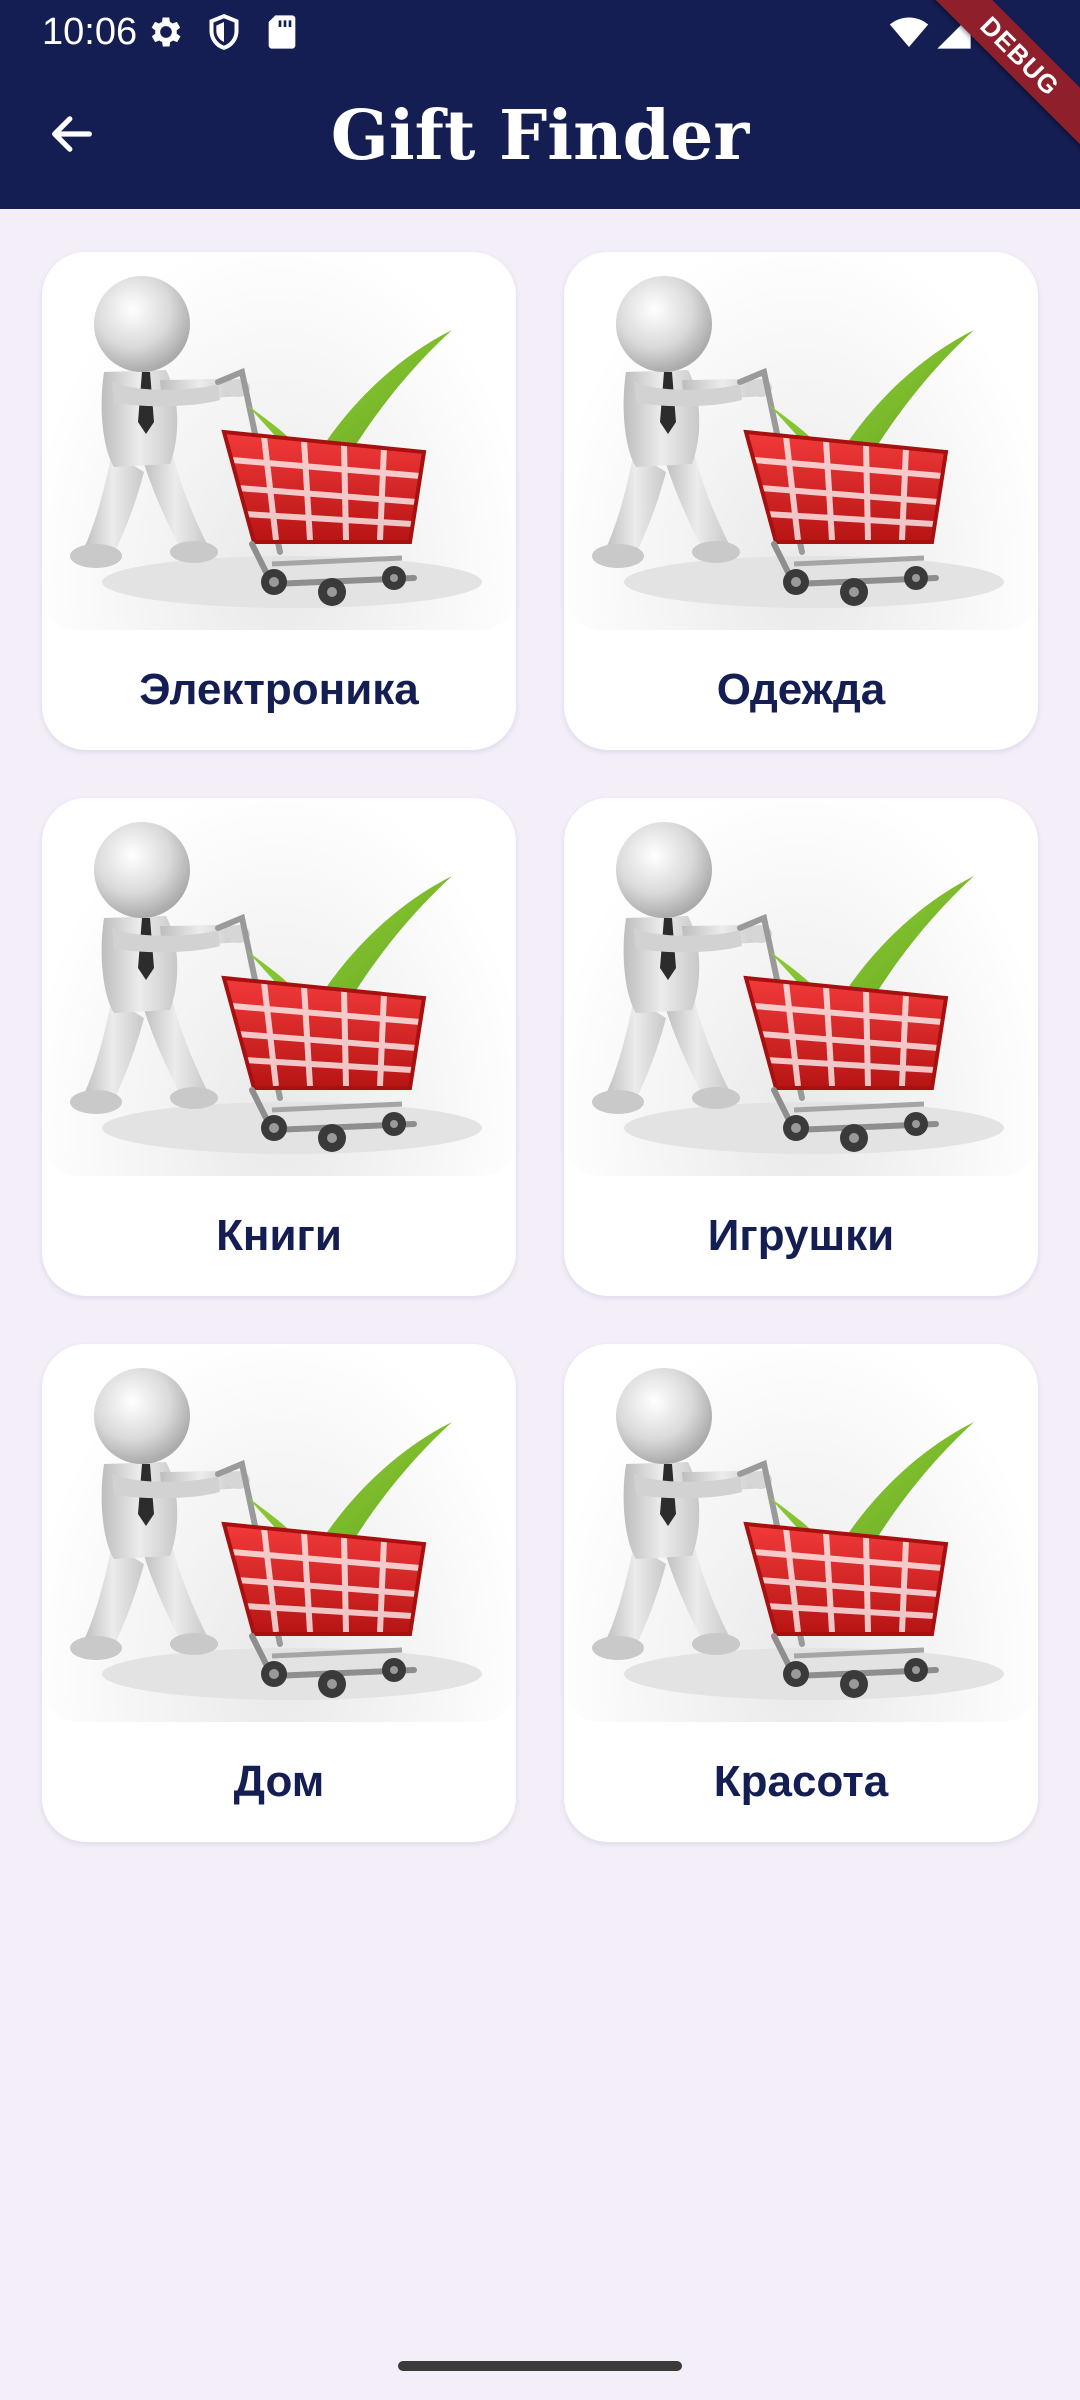  I want to click on category-card: Игрушки, so click(801, 1047).